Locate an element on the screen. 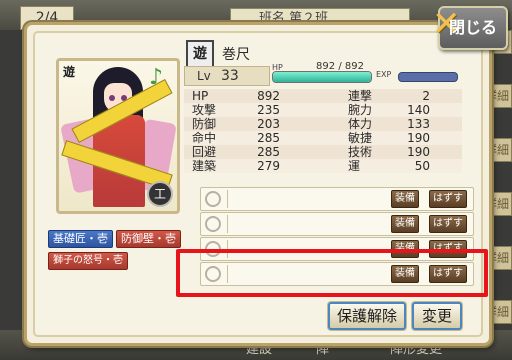 The image size is (512, 360). stat-label: 体力 is located at coordinates (360, 124).